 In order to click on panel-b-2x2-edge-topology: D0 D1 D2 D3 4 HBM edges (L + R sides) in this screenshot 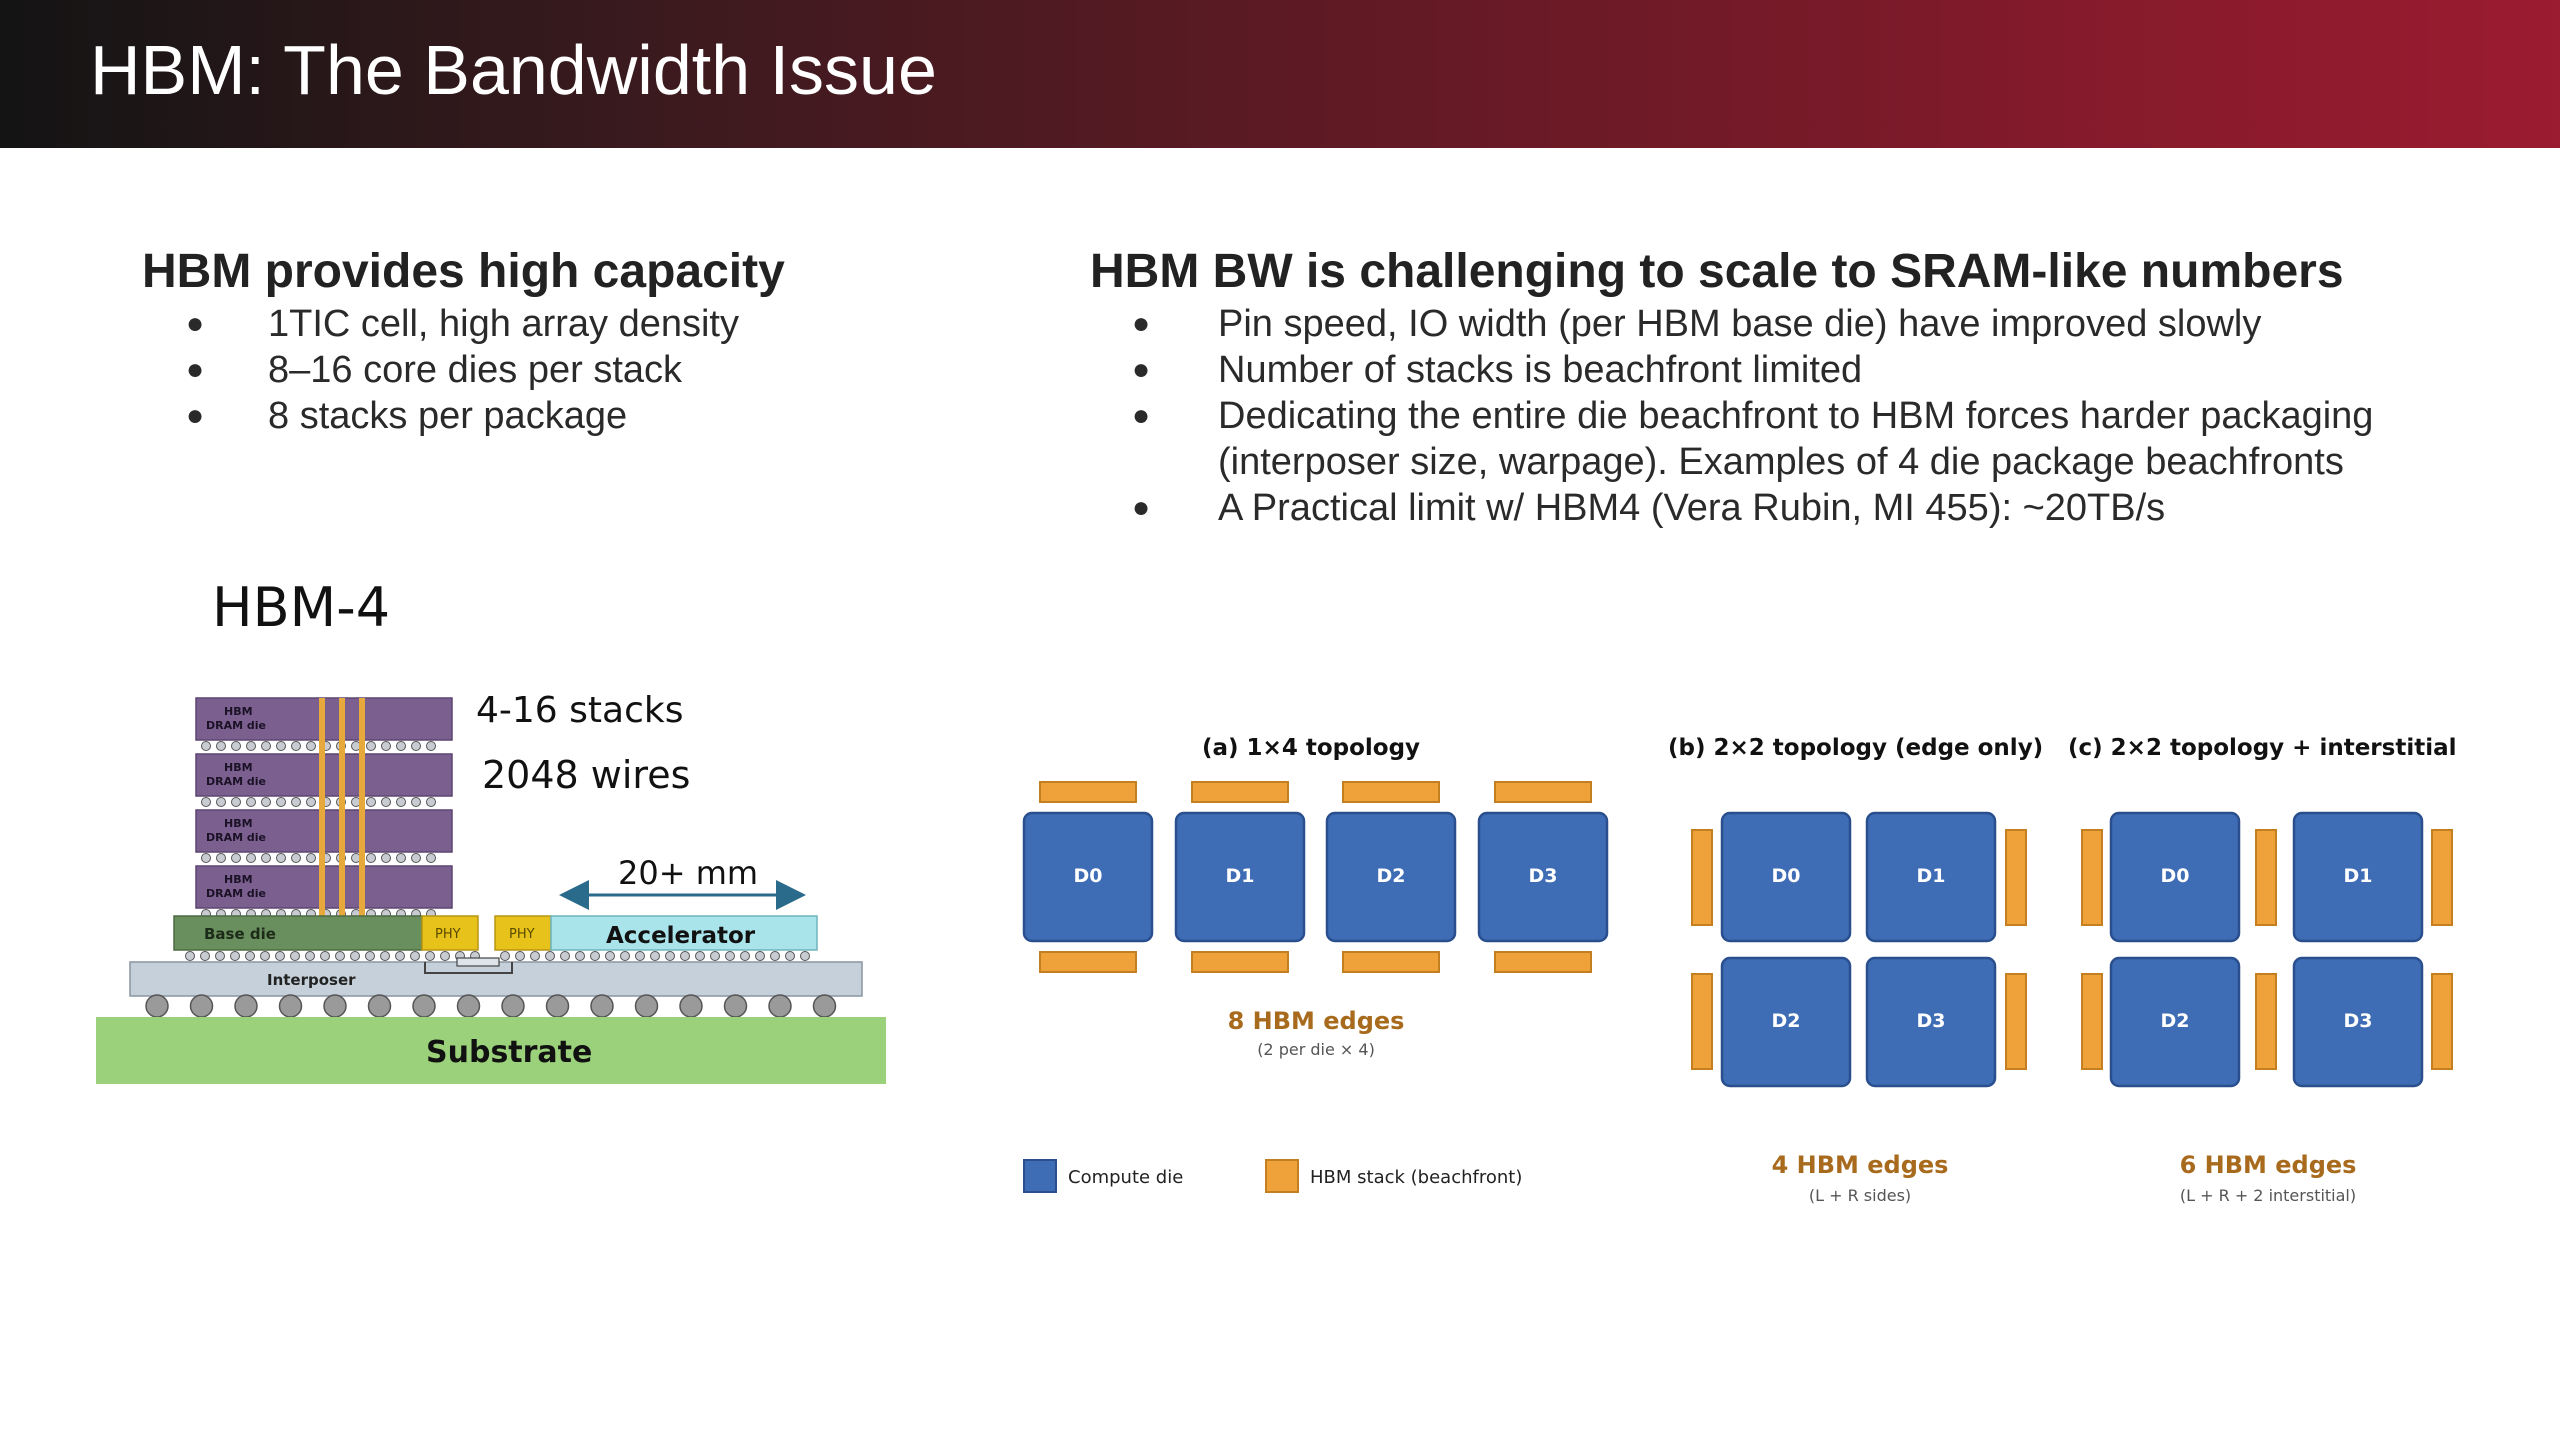, I will do `click(1859, 1008)`.